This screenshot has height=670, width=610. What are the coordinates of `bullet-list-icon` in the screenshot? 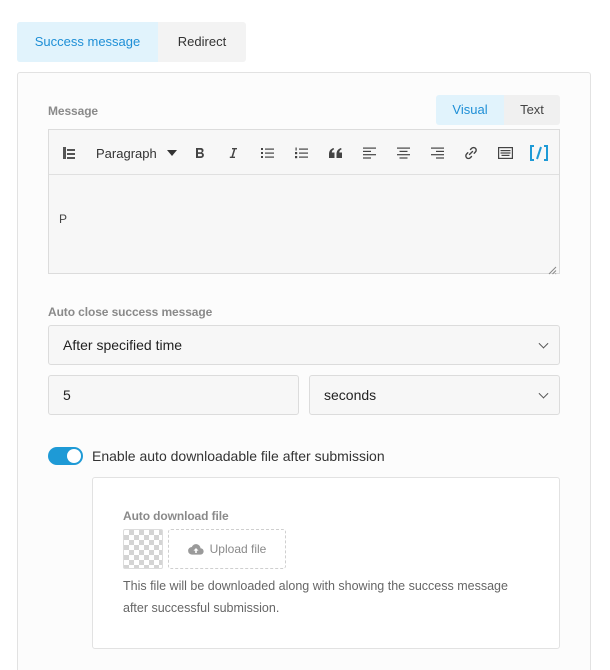 It's located at (267, 153).